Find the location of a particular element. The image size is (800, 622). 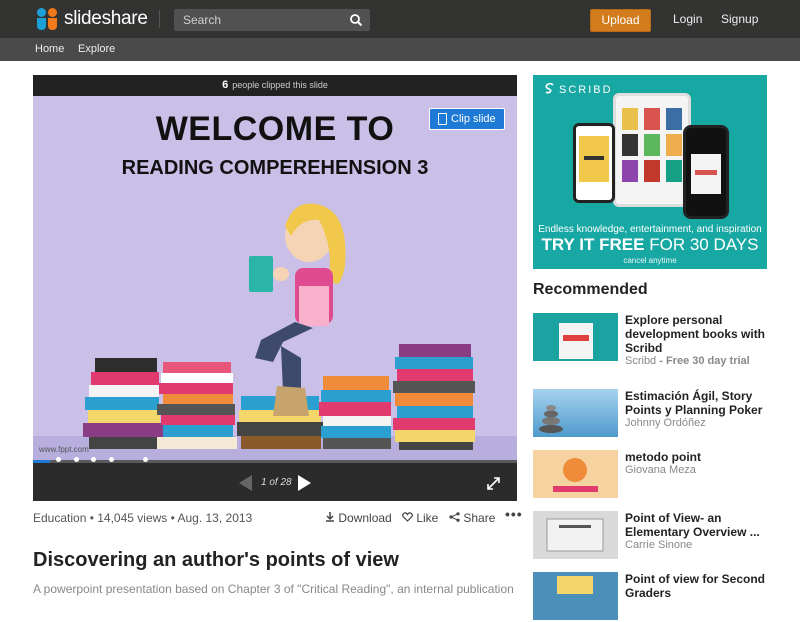

ad-headline-rest: FOR 30 DAYS is located at coordinates (701, 244).